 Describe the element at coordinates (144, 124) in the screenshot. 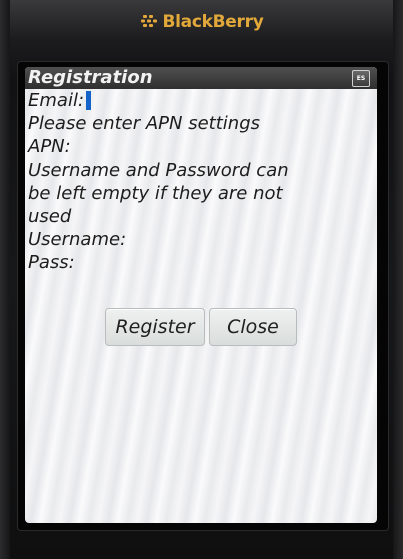

I see `apn-instruction-text: Please enter APN settings` at that location.